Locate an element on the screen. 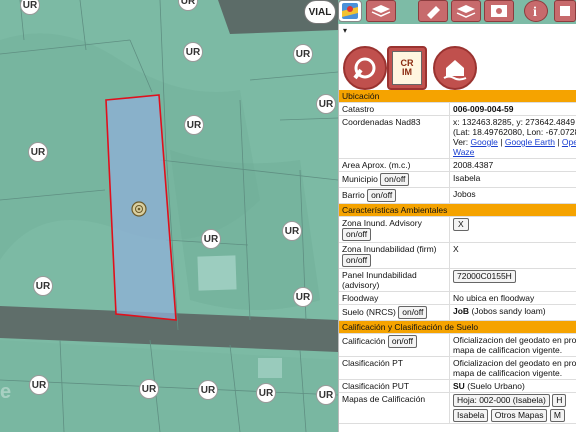  coordenadas-label: Coordenadas Nad83 is located at coordinates (394, 137).